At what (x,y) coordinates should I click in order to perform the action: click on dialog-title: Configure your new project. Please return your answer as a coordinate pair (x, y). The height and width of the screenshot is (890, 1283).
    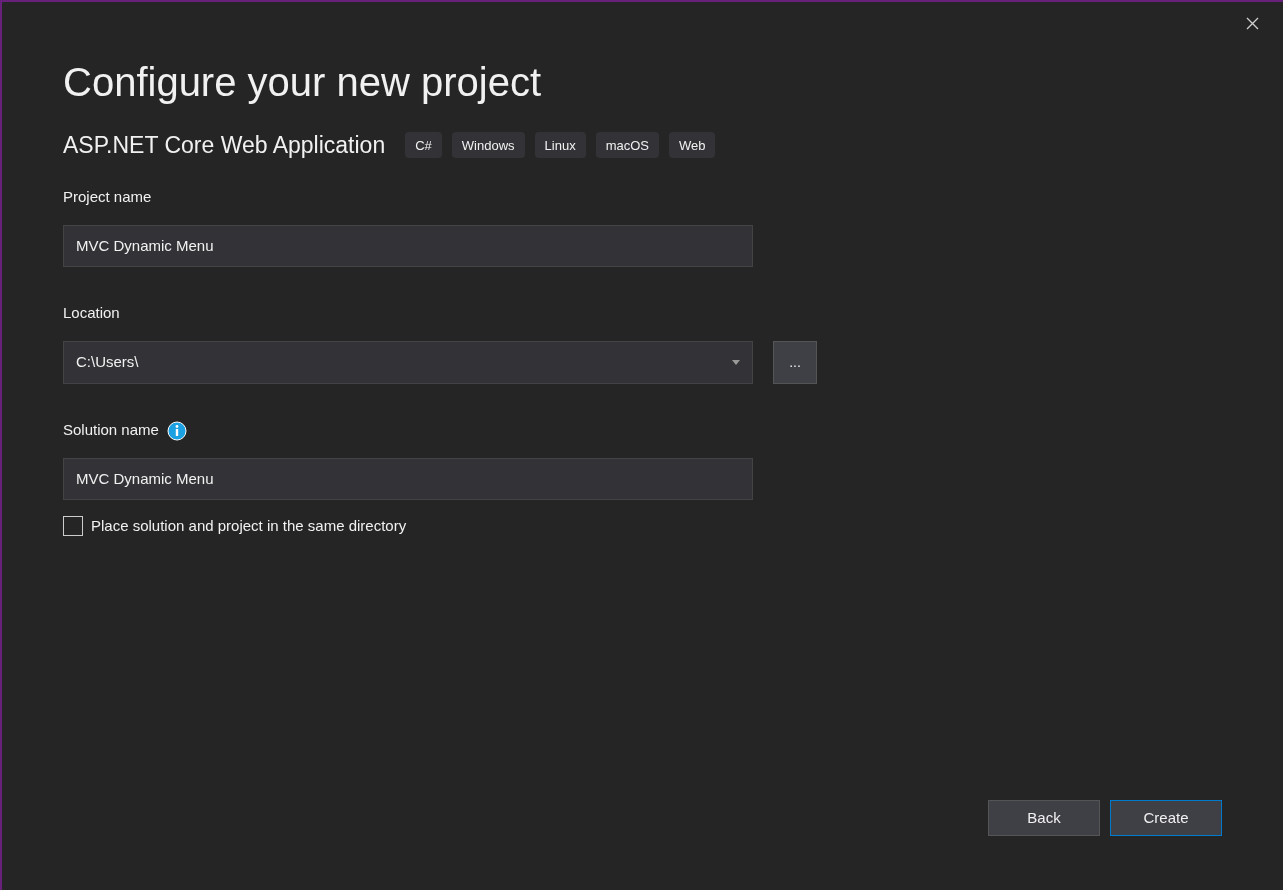
    Looking at the image, I should click on (303, 82).